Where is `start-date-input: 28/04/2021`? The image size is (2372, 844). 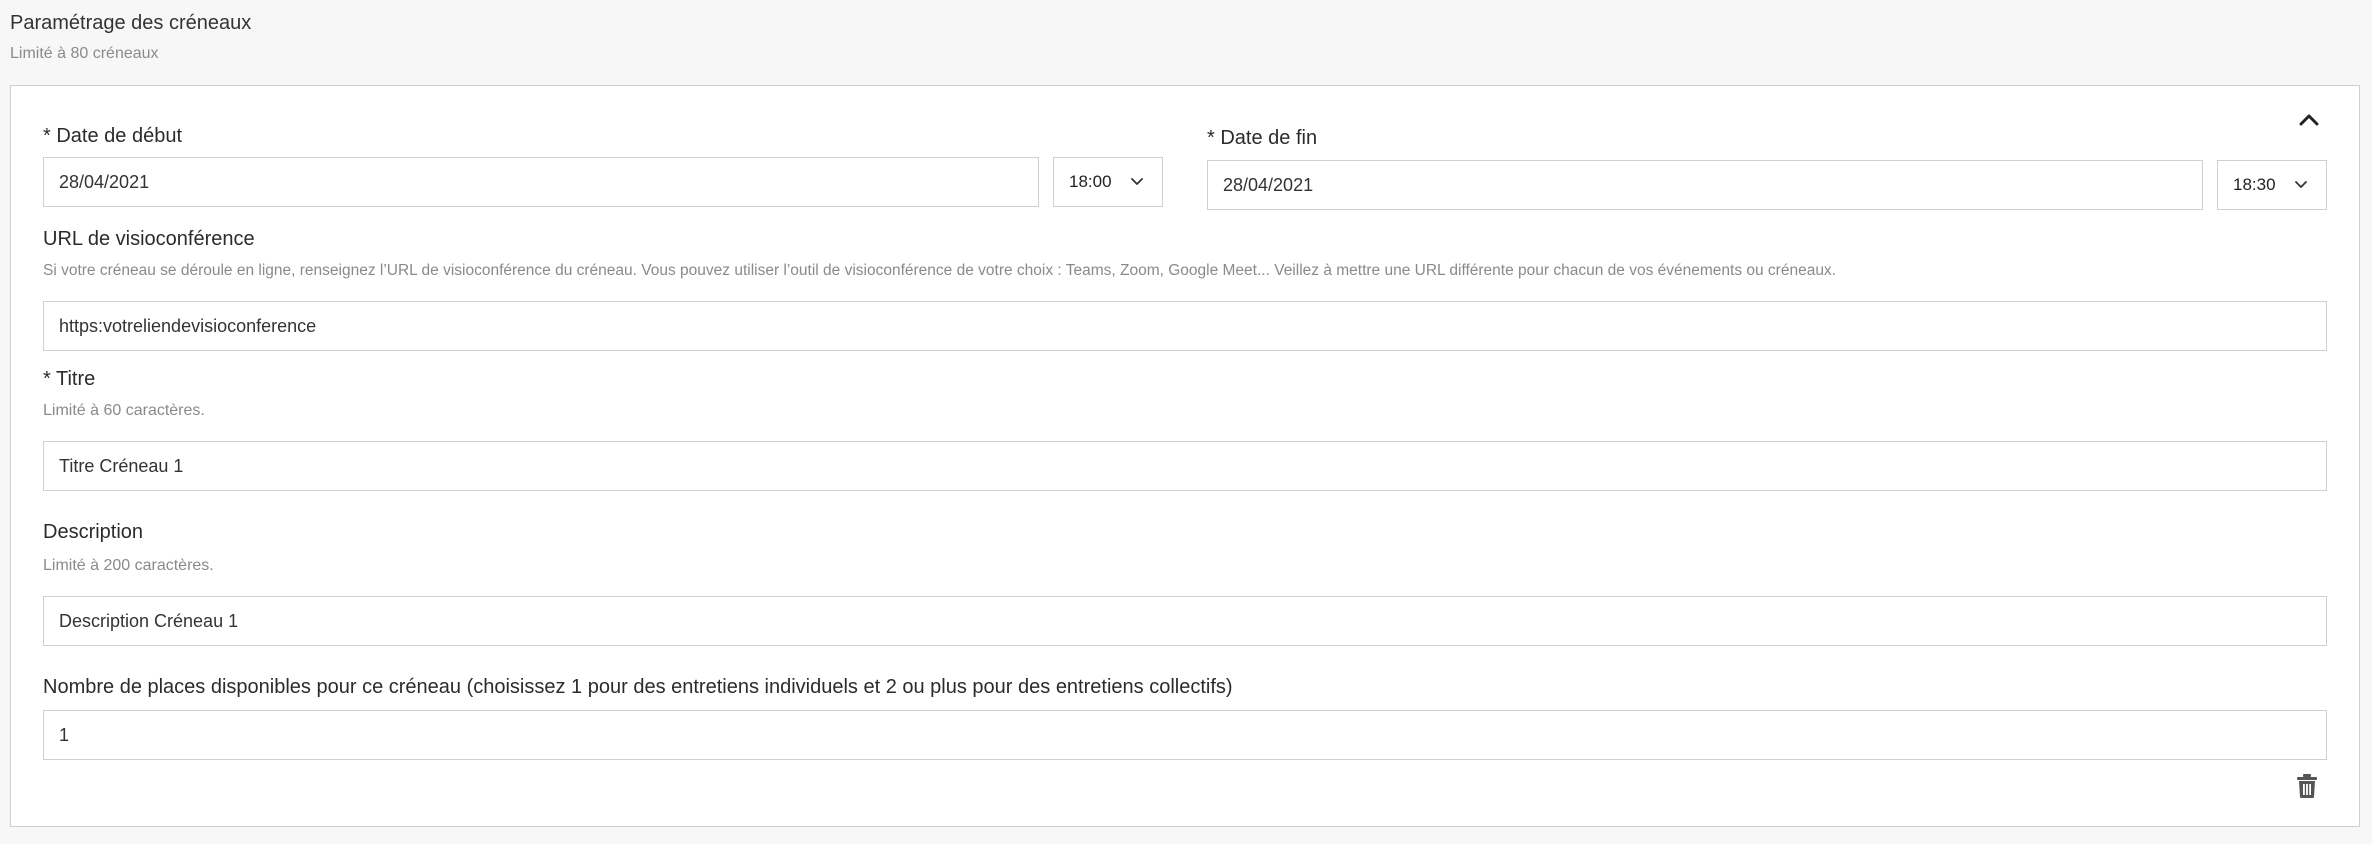 start-date-input: 28/04/2021 is located at coordinates (541, 182).